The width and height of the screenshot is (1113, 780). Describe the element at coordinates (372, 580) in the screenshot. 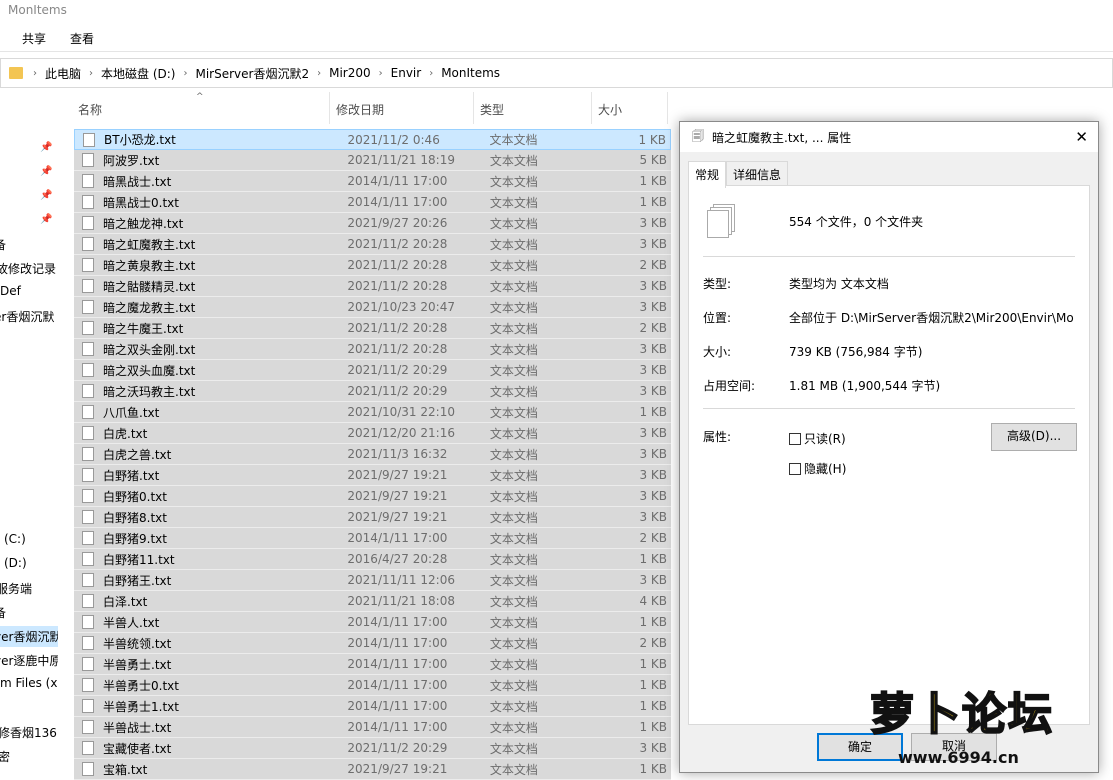

I see `file-row: 白野猪王.txt 2021/11/11 12:06 文本文档 3 KB` at that location.